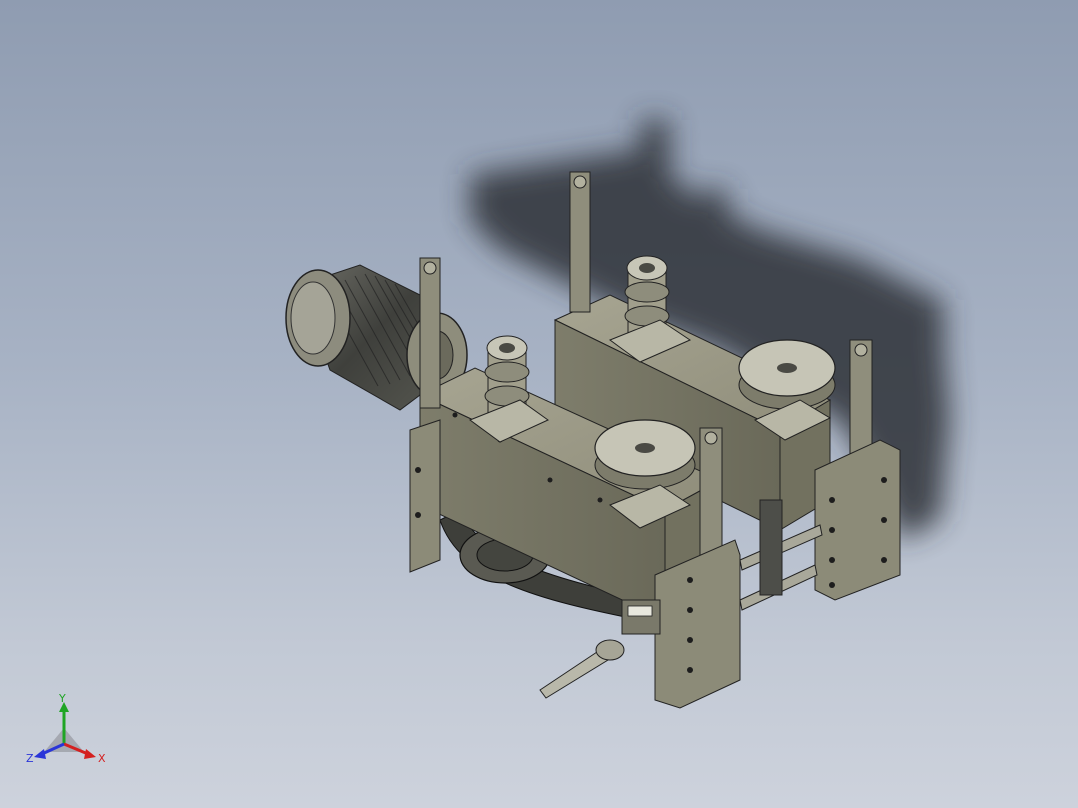 This screenshot has height=808, width=1078. What do you see at coordinates (40, 754) in the screenshot?
I see `z-arrowhead-icon` at bounding box center [40, 754].